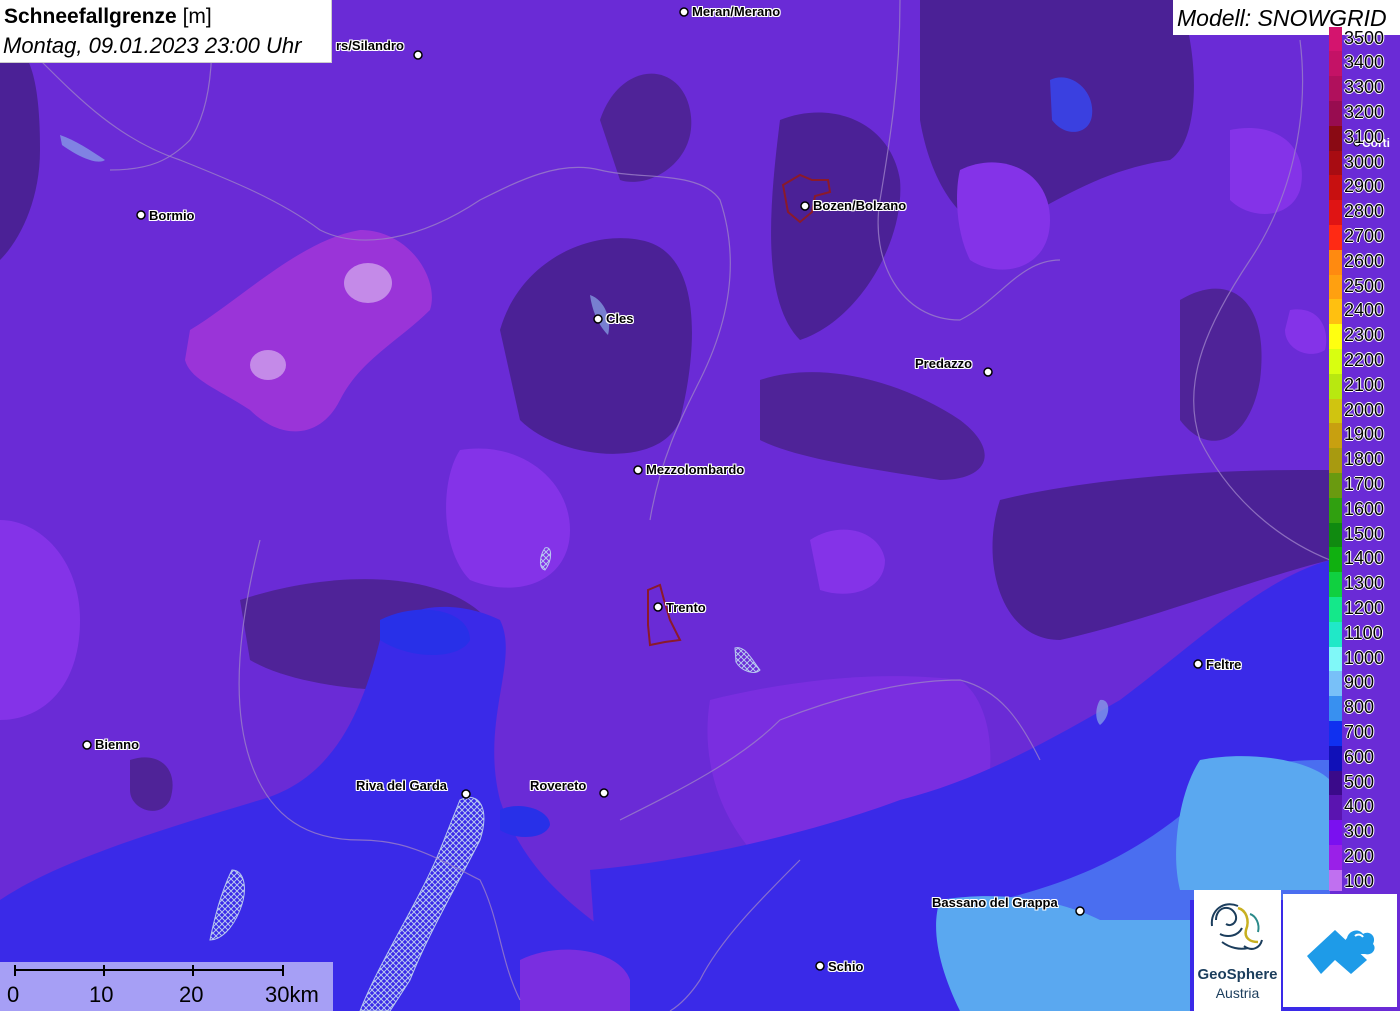 This screenshot has width=1400, height=1011. What do you see at coordinates (292, 994) in the screenshot?
I see `scale-label-30km: 30km` at bounding box center [292, 994].